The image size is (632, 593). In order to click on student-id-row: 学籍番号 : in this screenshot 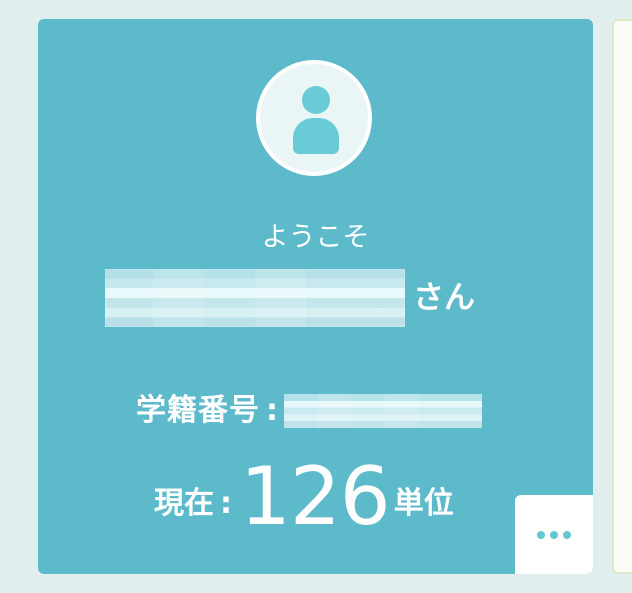, I will do `click(309, 411)`.